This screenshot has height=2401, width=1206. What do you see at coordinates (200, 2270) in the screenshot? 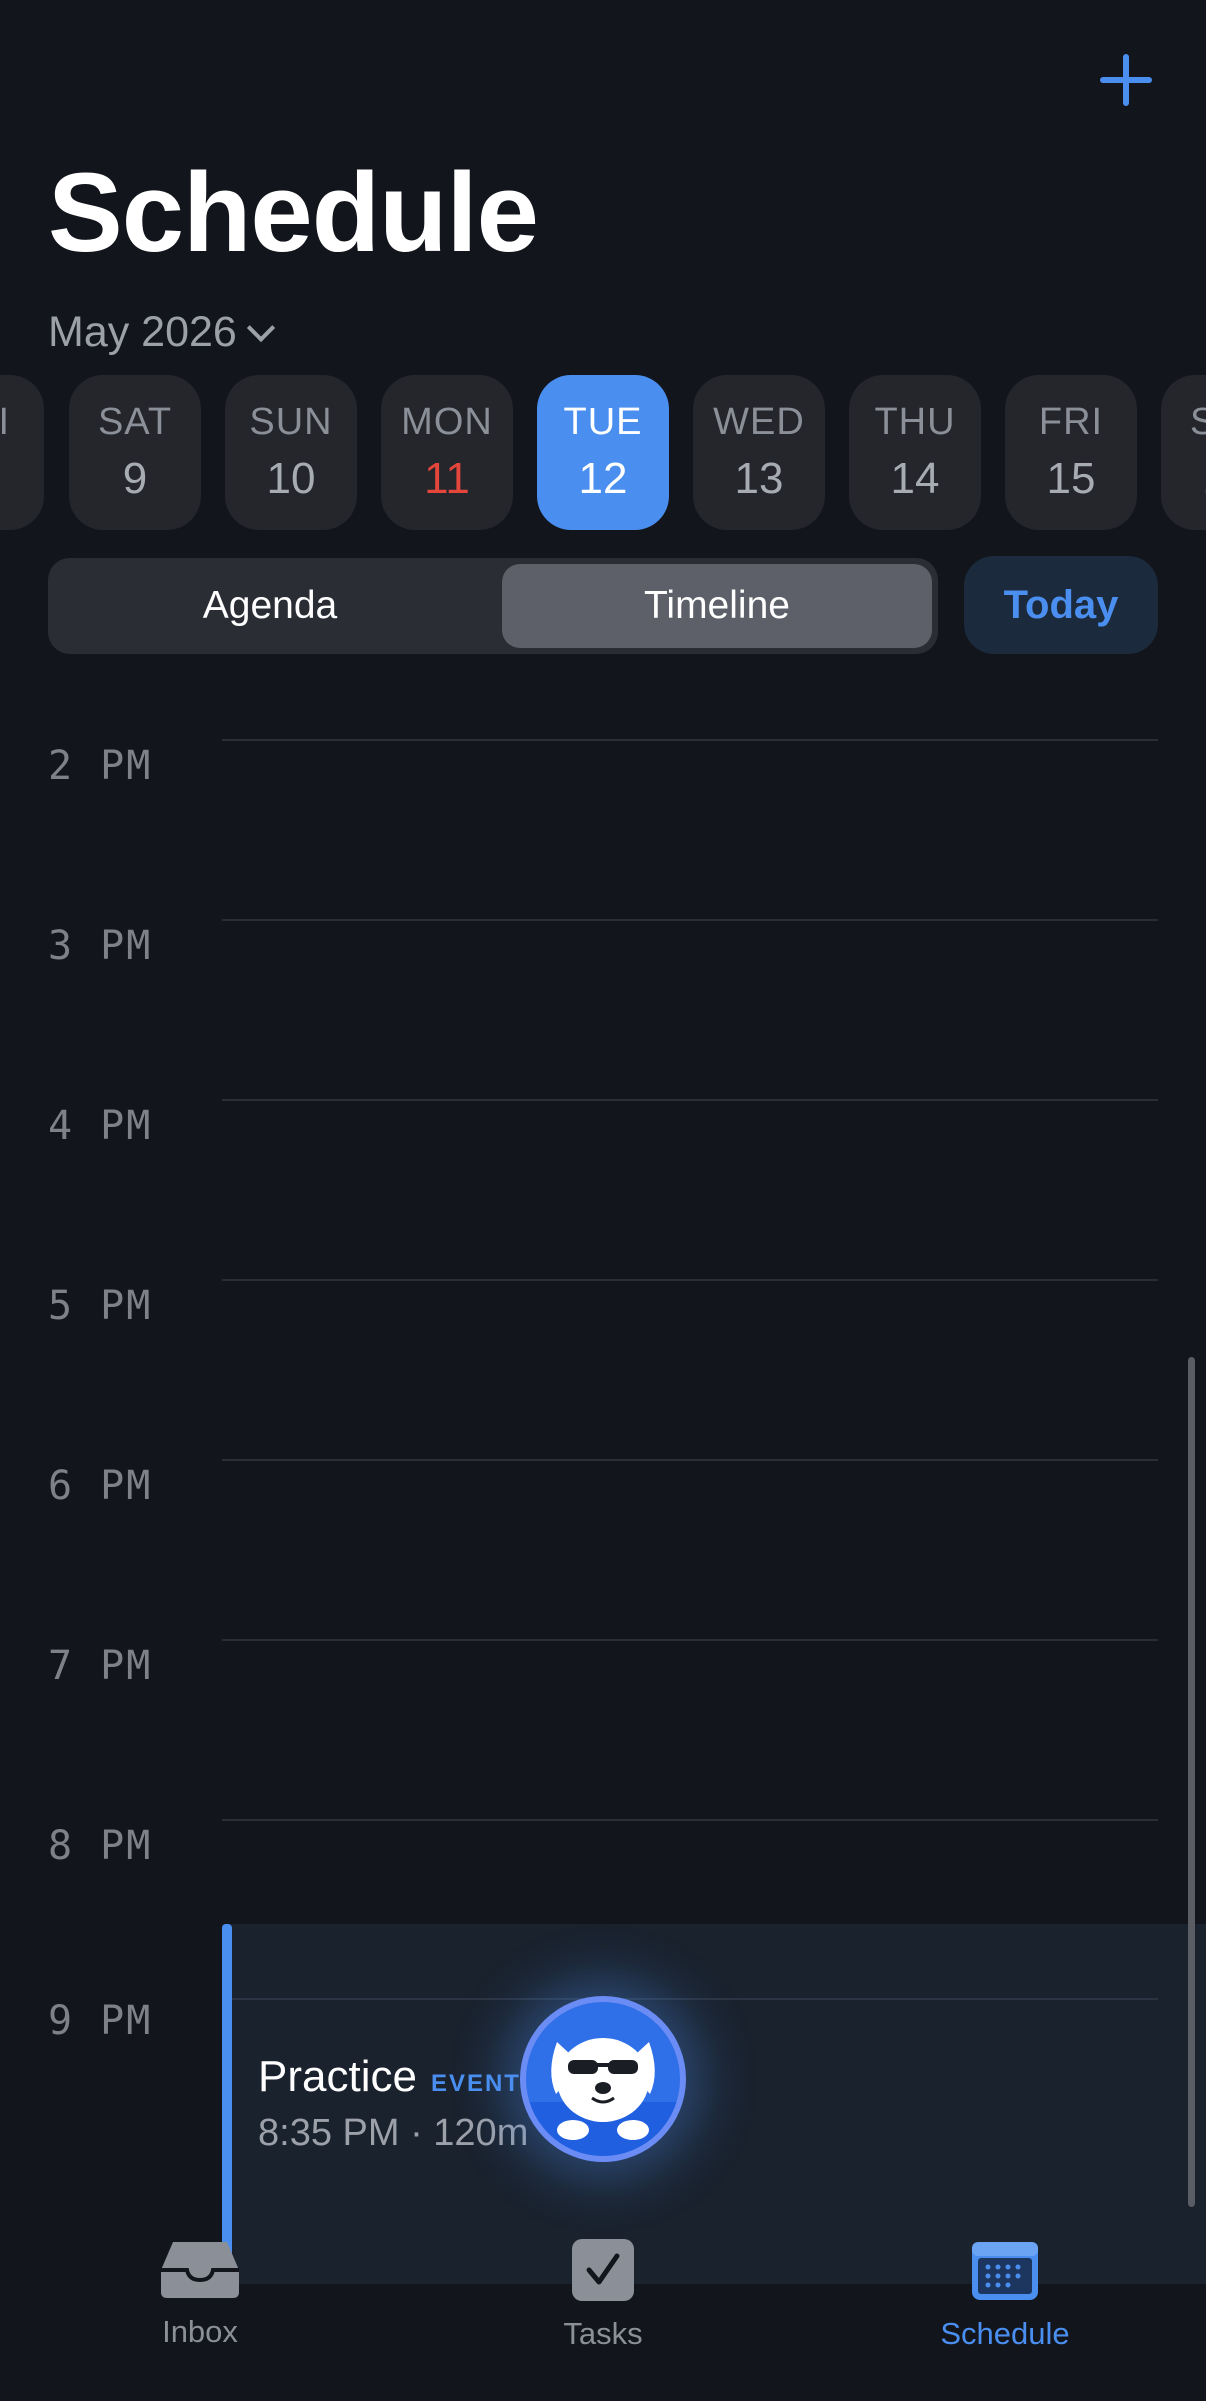
I see `inbox-tray-icon` at bounding box center [200, 2270].